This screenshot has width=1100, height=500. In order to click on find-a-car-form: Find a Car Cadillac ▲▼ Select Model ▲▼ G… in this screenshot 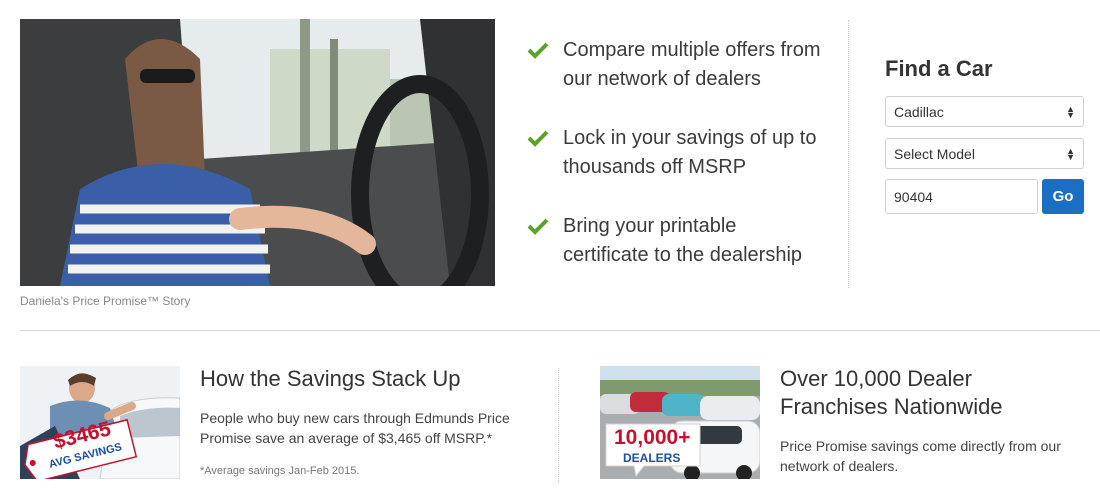, I will do `click(985, 134)`.